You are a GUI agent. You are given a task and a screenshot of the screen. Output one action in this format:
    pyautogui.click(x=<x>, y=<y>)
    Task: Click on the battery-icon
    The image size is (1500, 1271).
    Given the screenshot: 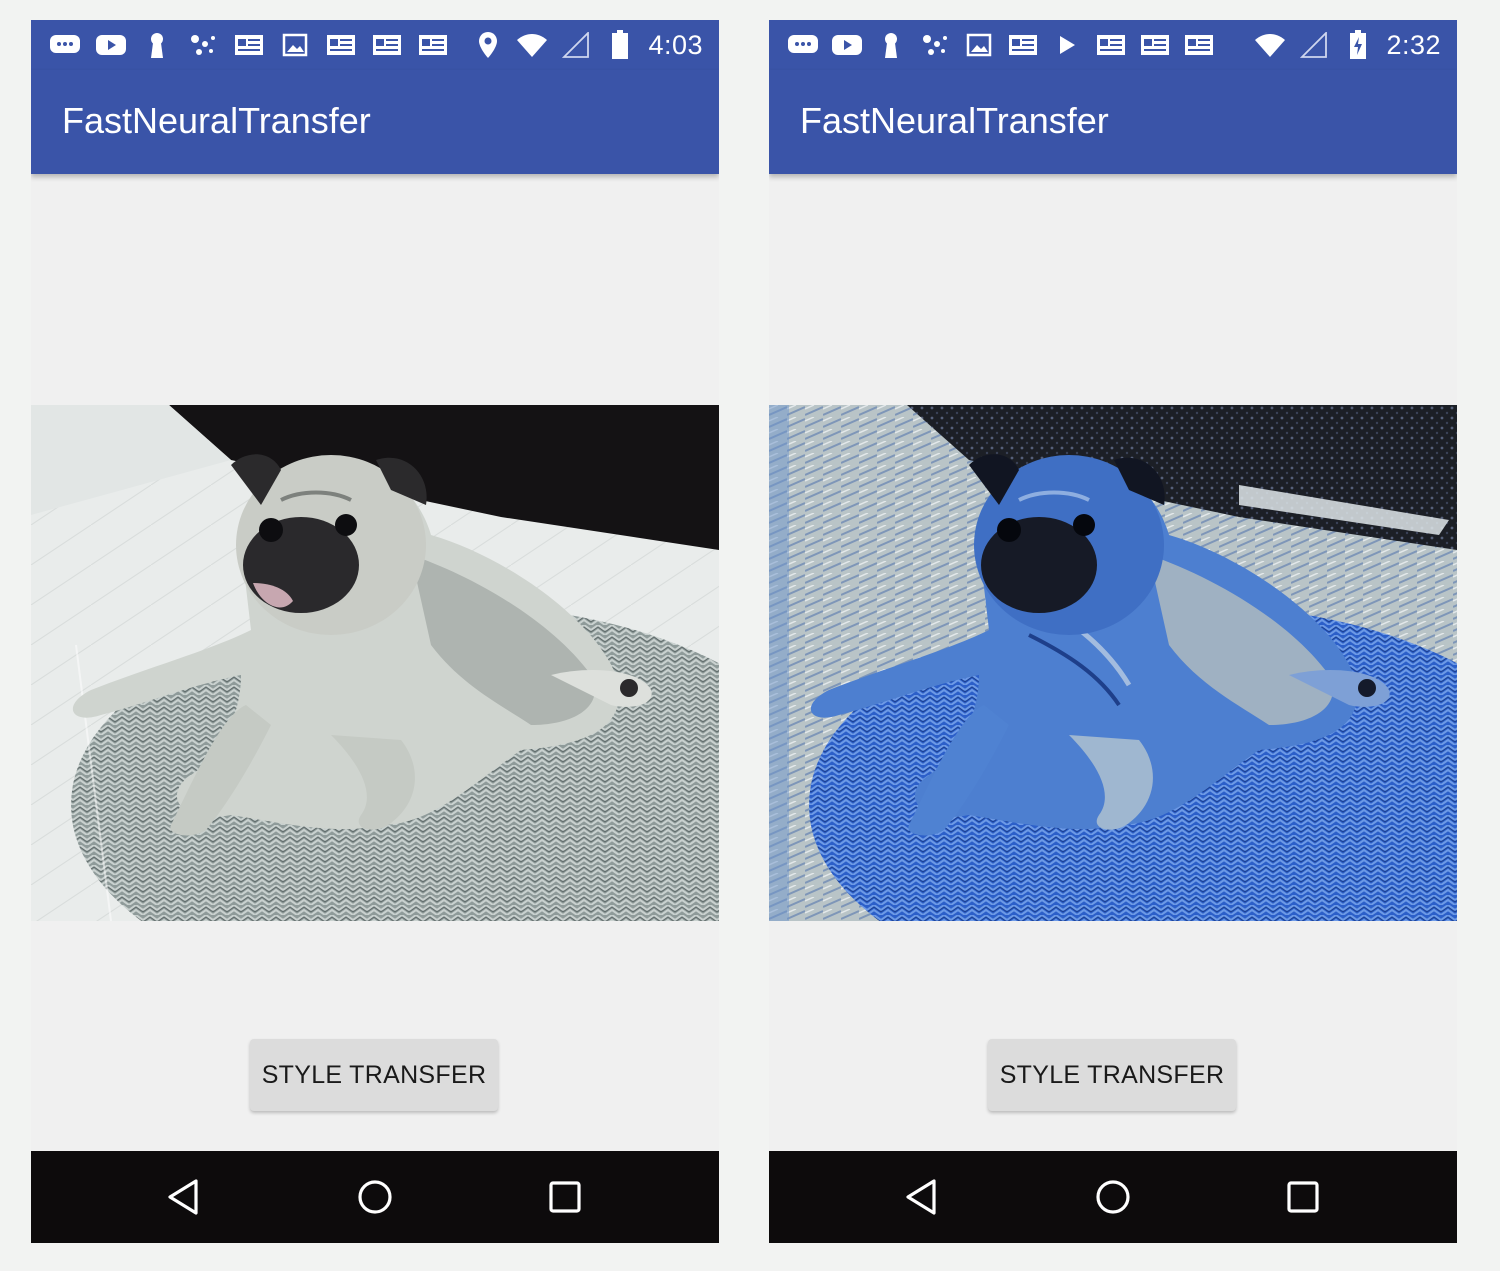 What is the action you would take?
    pyautogui.click(x=620, y=44)
    